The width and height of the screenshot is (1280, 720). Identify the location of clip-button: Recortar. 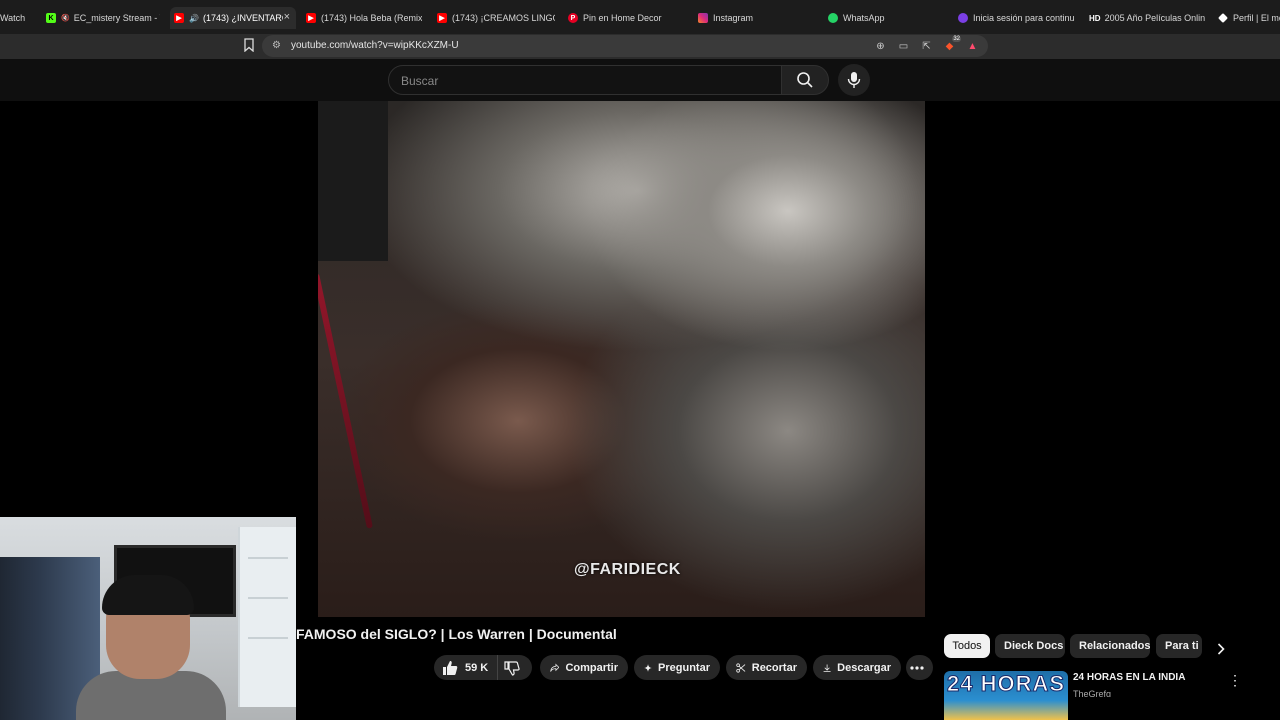
(766, 667).